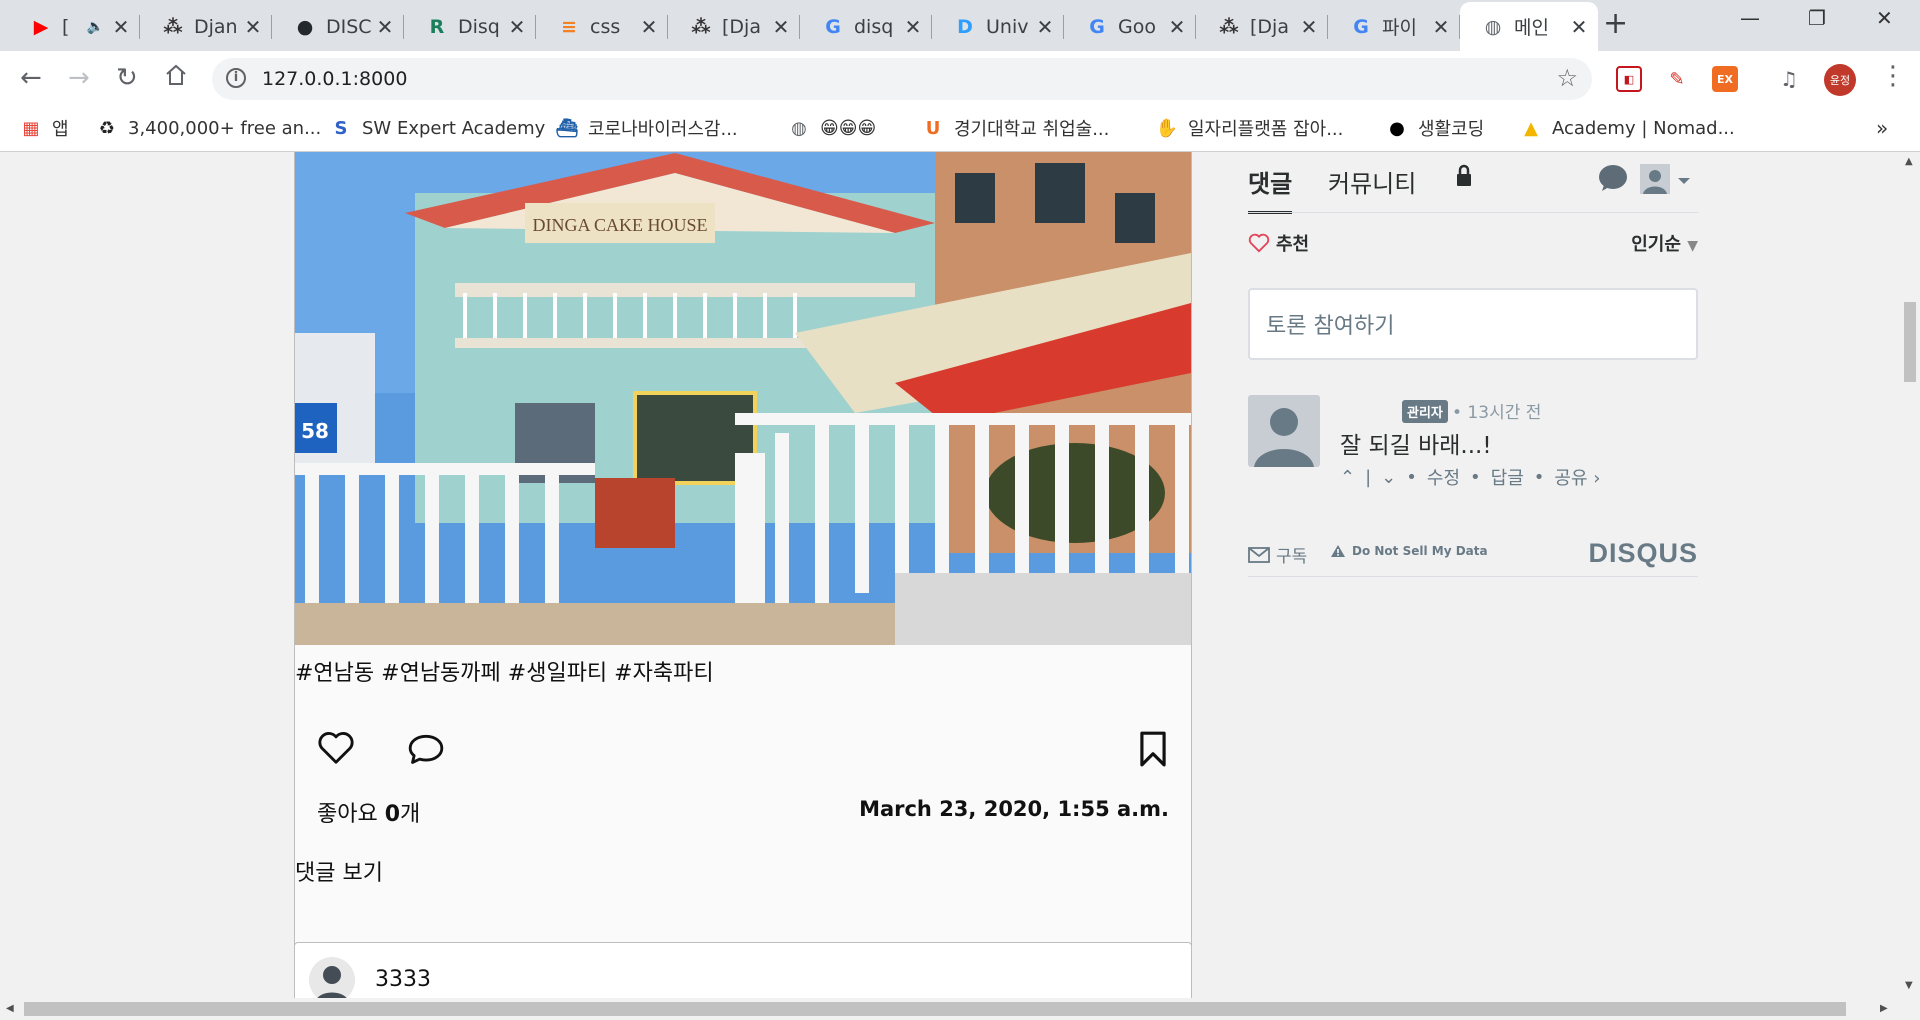 This screenshot has width=1920, height=1020. Describe the element at coordinates (79, 78) in the screenshot. I see `forward-button: →` at that location.